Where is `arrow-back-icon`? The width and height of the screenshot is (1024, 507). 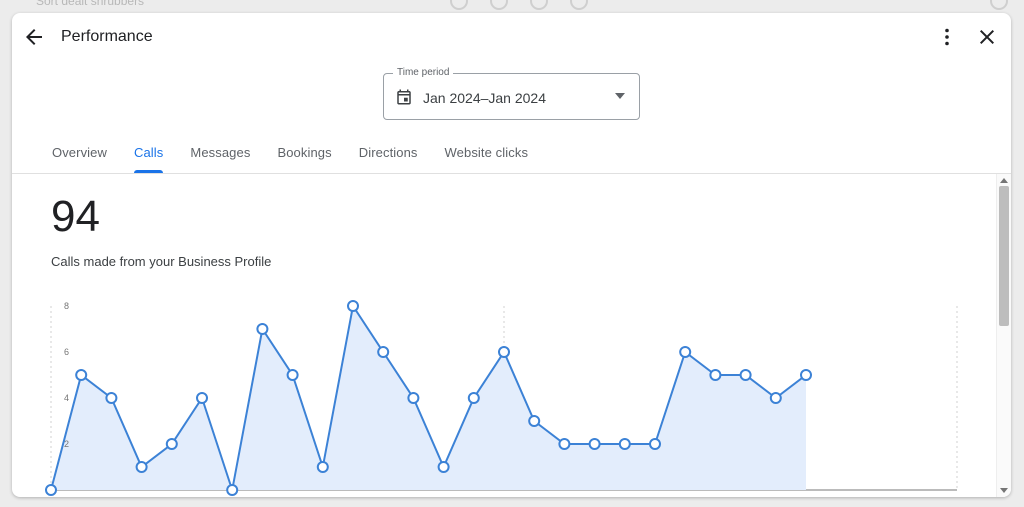
arrow-back-icon is located at coordinates (34, 37).